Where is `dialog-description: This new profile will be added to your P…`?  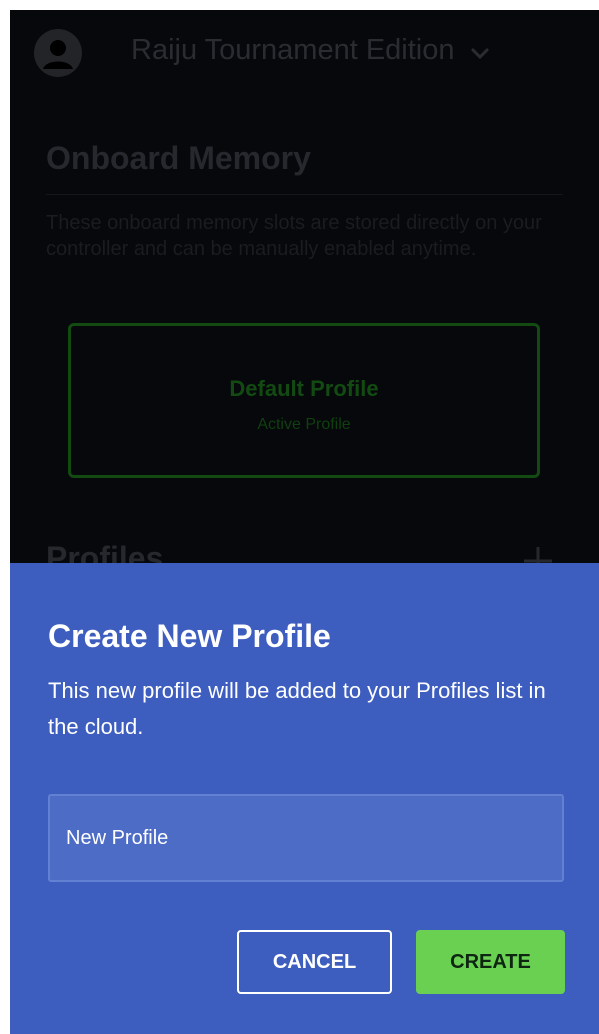
dialog-description: This new profile will be added to your P… is located at coordinates (297, 708).